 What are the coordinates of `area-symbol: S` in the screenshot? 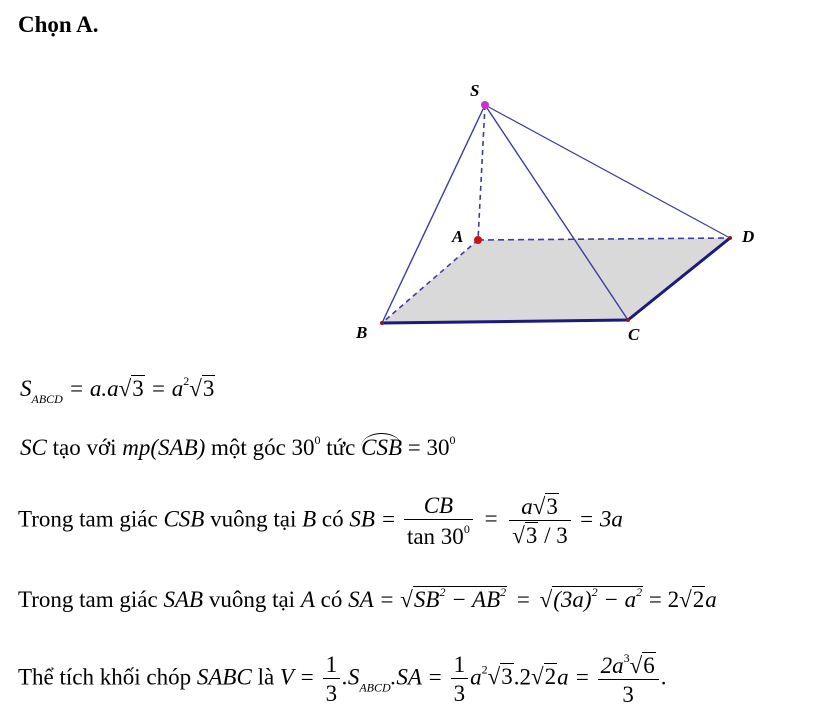 It's located at (26, 388).